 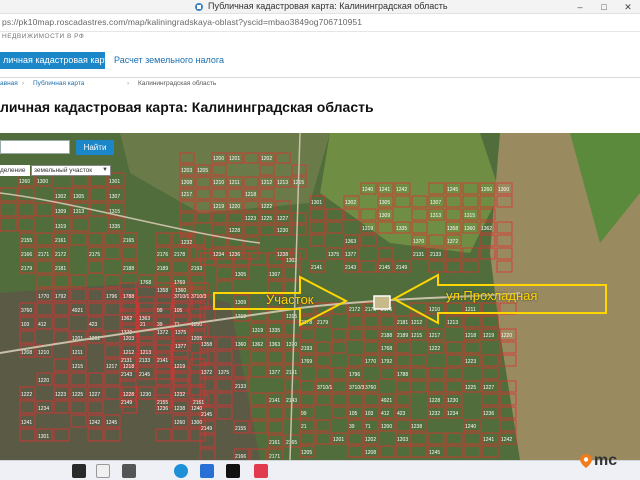 What do you see at coordinates (79, 471) in the screenshot?
I see `start-icon` at bounding box center [79, 471].